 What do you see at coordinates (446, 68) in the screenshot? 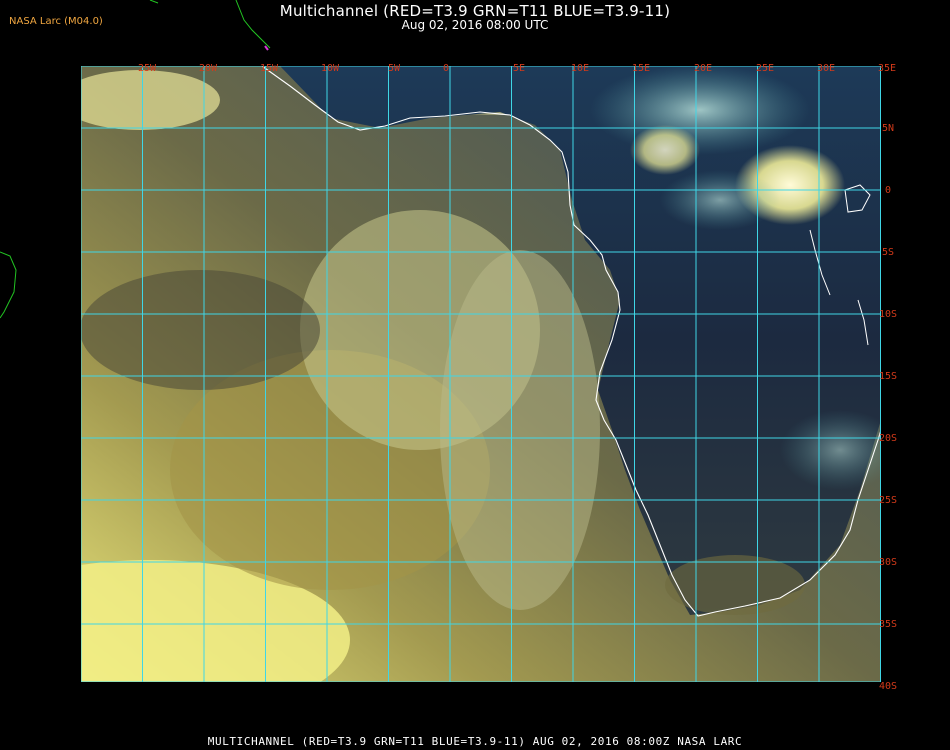
I see `longitude-label: 0` at bounding box center [446, 68].